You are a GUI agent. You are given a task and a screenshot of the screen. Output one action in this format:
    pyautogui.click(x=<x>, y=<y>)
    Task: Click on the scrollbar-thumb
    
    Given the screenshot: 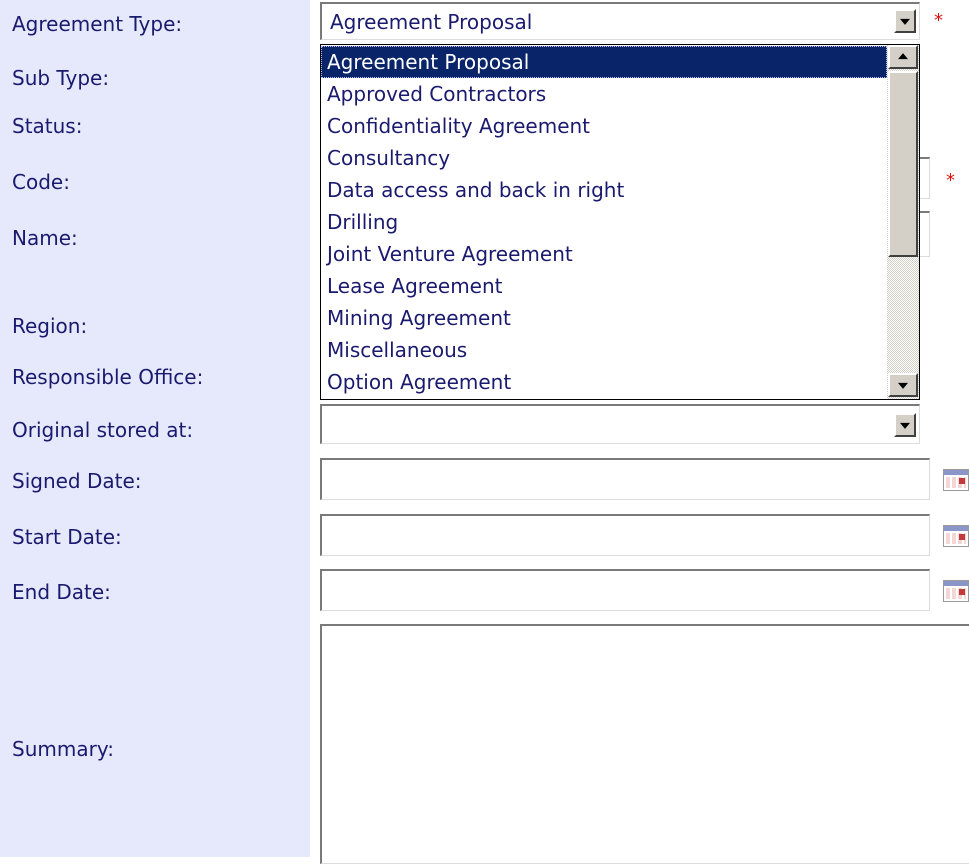 What is the action you would take?
    pyautogui.click(x=903, y=164)
    